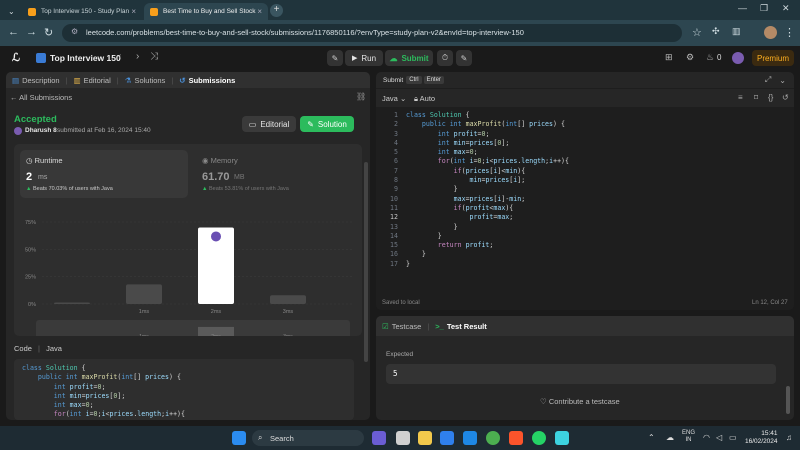 This screenshot has height=450, width=800. Describe the element at coordinates (10, 11) in the screenshot. I see `tab-search-icon: ⌄` at that location.